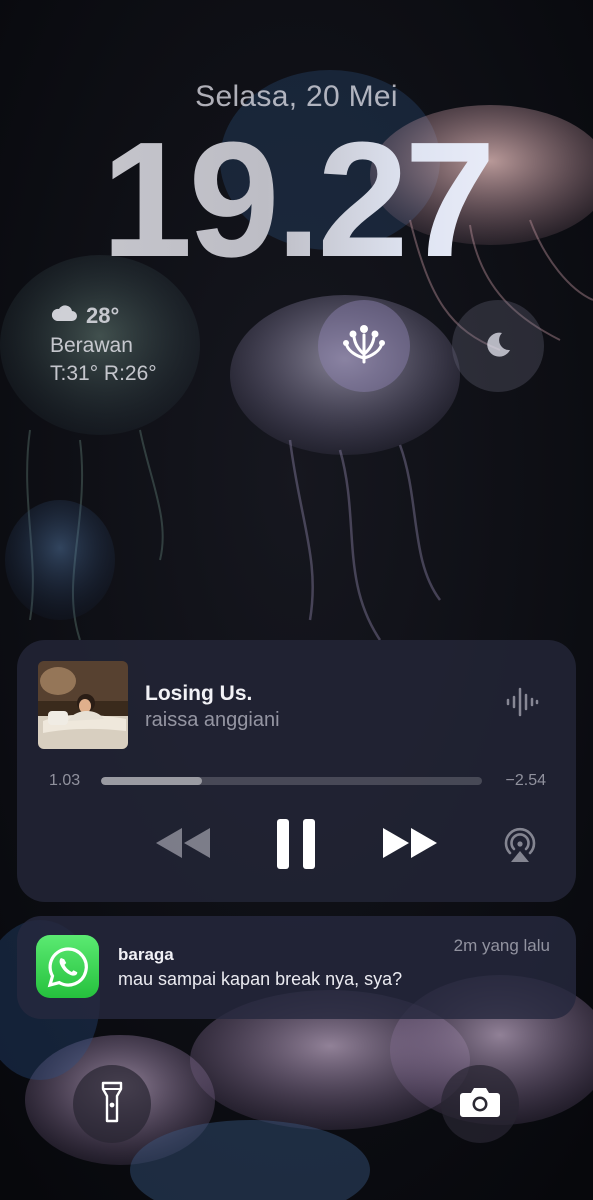 This screenshot has height=1200, width=593. I want to click on whatsapp-icon, so click(67, 966).